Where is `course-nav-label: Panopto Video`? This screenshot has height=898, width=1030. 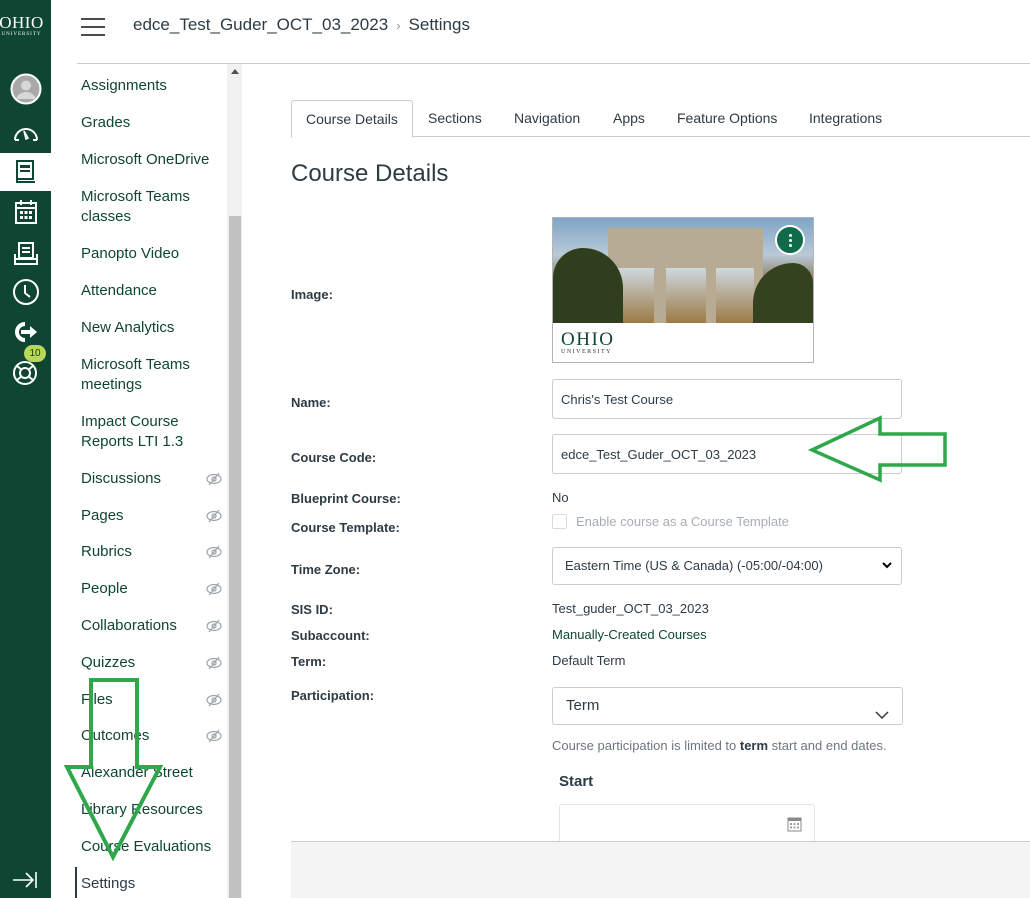
course-nav-label: Panopto Video is located at coordinates (130, 253).